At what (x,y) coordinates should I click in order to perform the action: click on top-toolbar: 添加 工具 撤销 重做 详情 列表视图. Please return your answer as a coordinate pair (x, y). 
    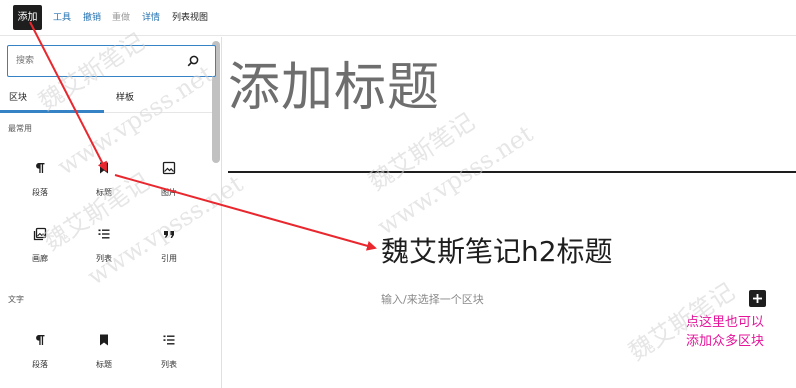
    Looking at the image, I should click on (398, 18).